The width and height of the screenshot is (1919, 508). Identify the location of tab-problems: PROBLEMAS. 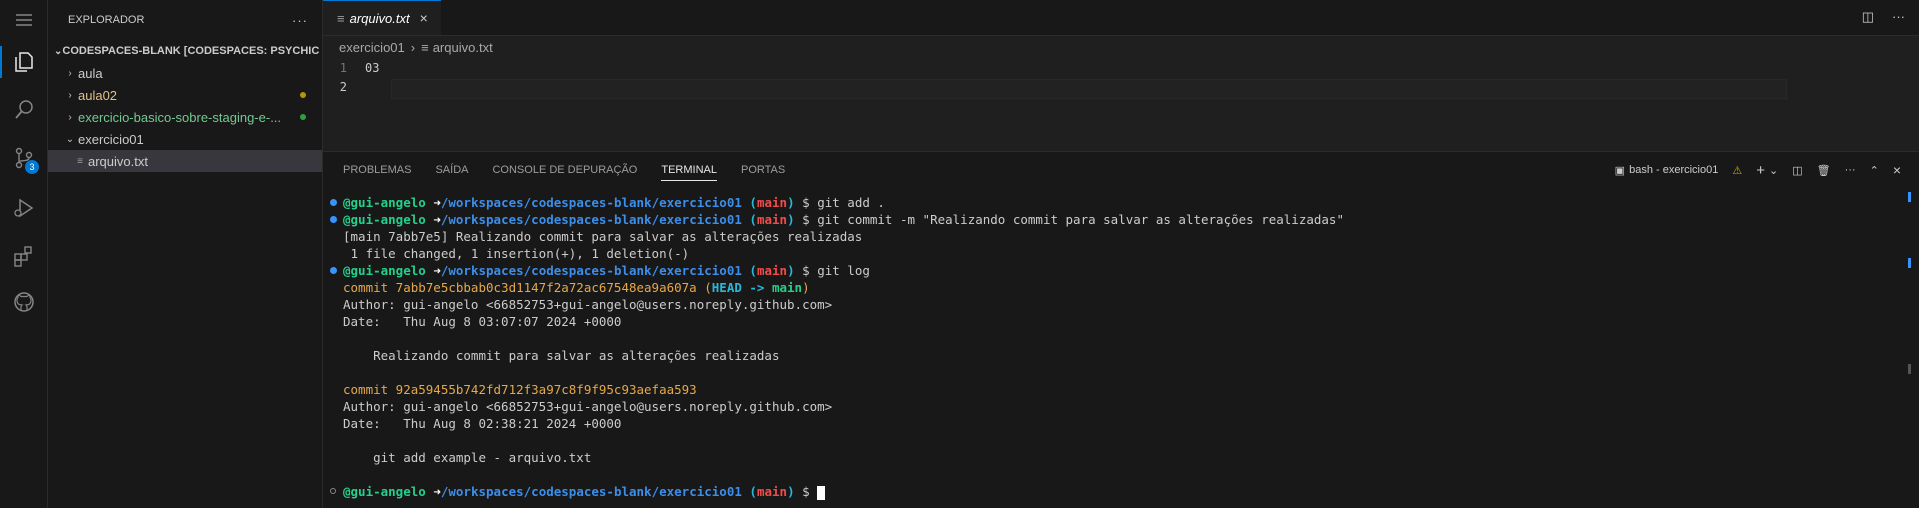
(377, 170).